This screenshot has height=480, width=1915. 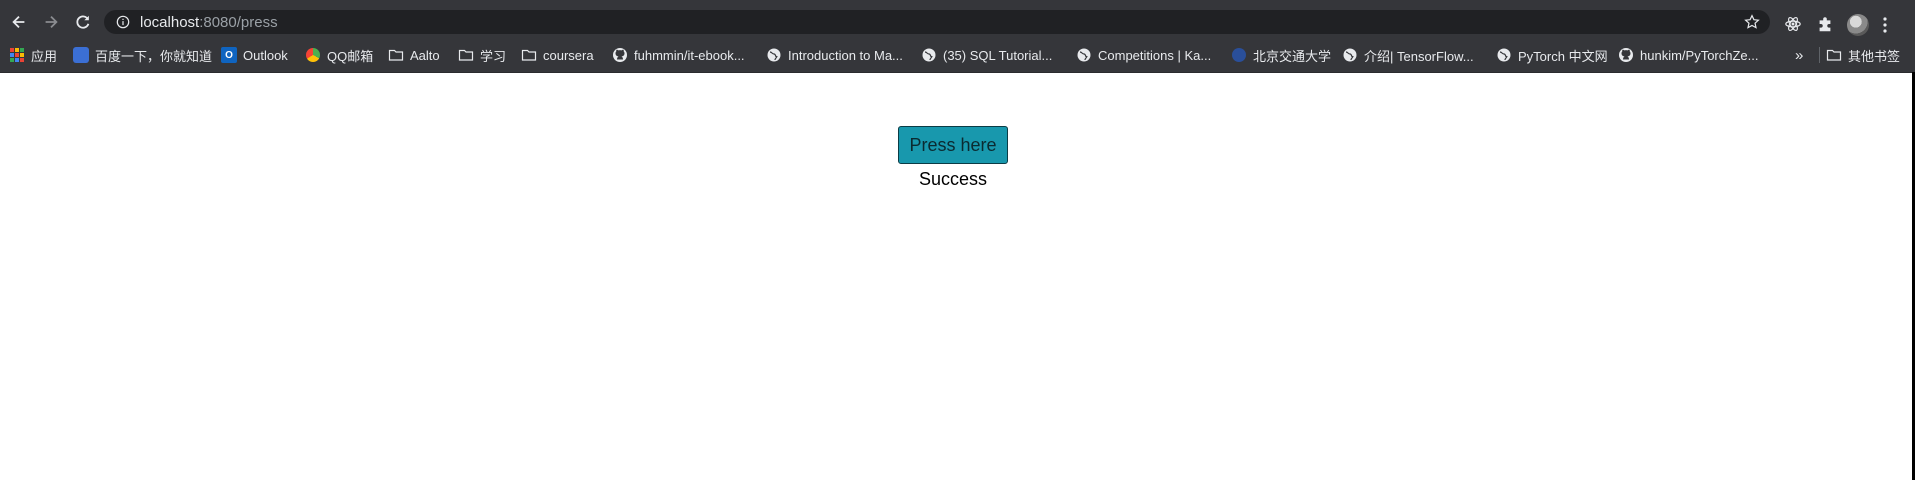 I want to click on baidu-icon, so click(x=81, y=55).